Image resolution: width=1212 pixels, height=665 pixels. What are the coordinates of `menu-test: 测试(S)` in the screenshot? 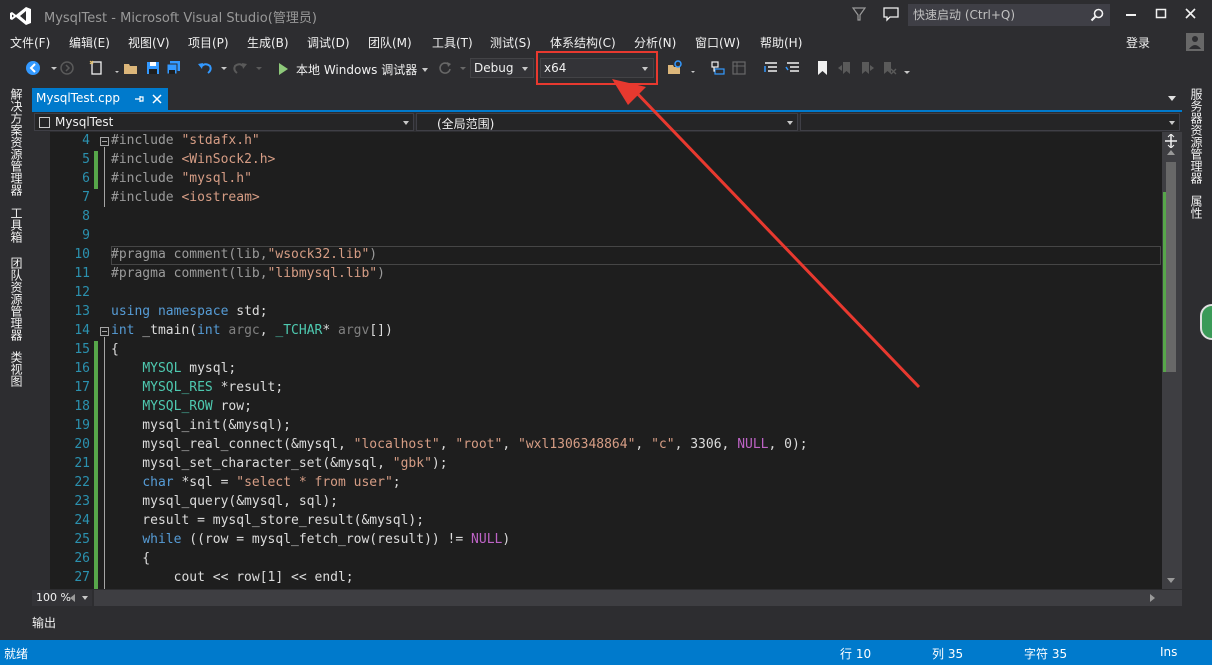 It's located at (510, 42).